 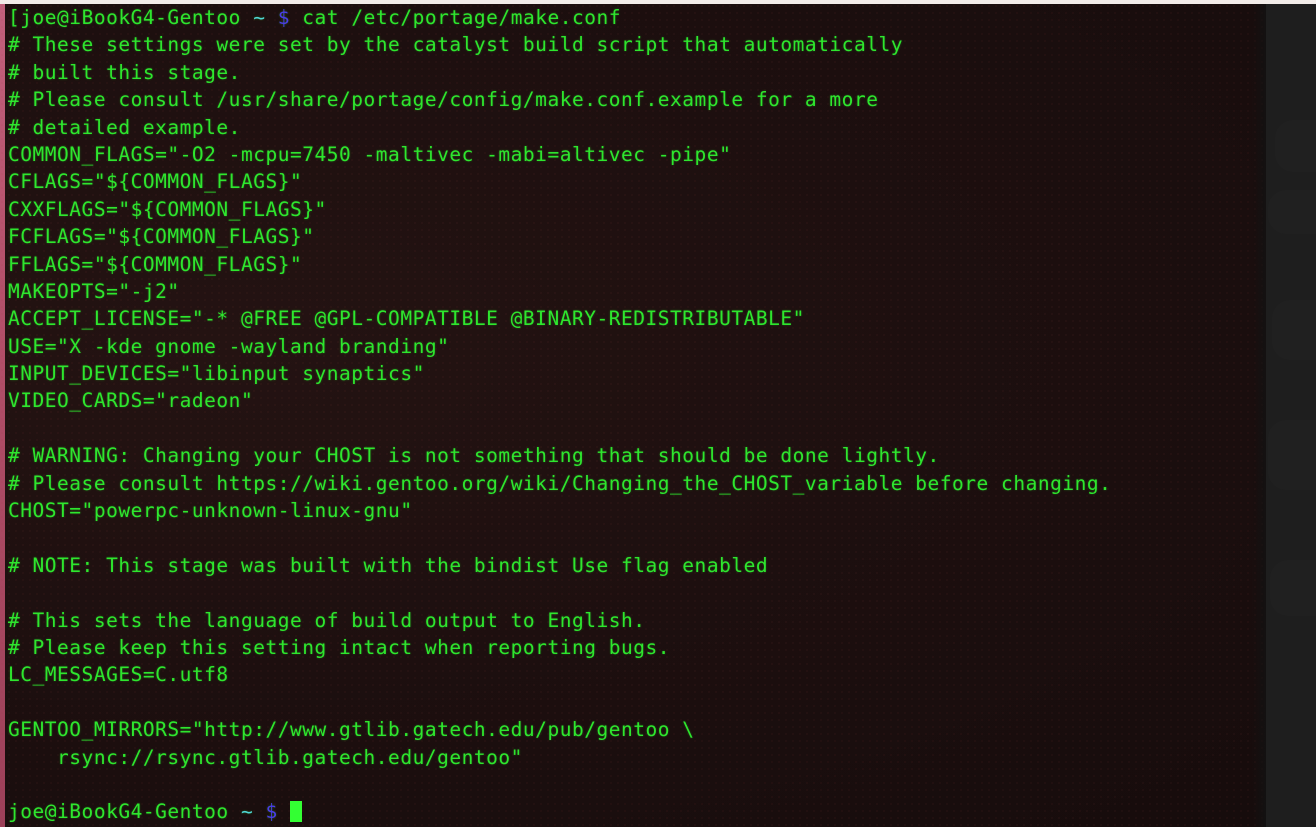 What do you see at coordinates (155, 264) in the screenshot?
I see `output-line: FFLAGS="${COMMON_FLAGS}"` at bounding box center [155, 264].